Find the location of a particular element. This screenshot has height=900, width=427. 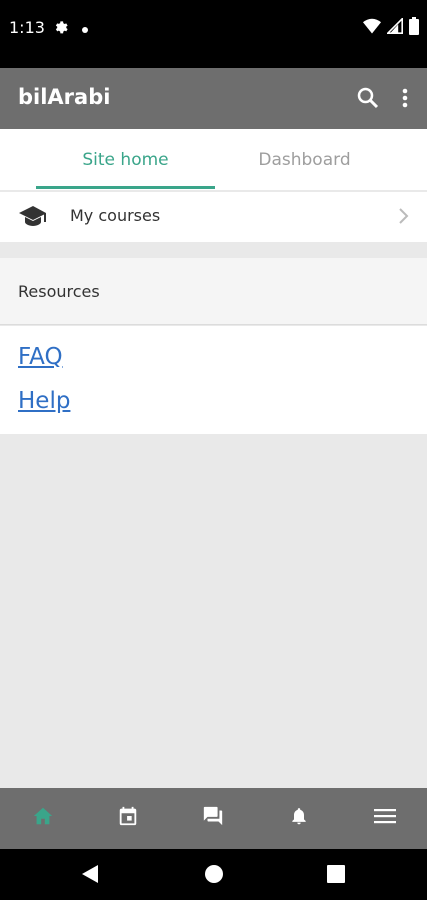

nav-home is located at coordinates (42, 818).